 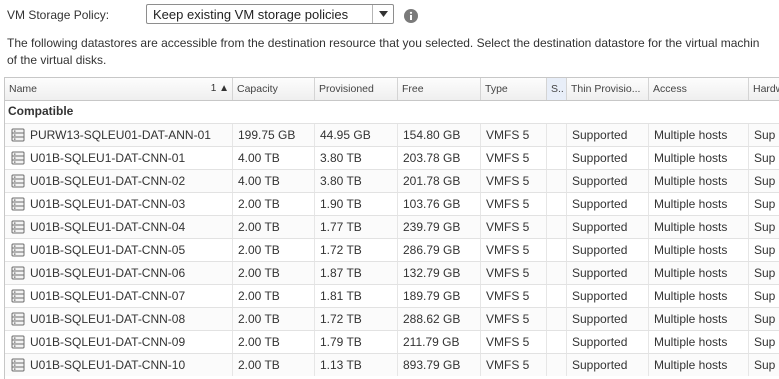 What do you see at coordinates (108, 342) in the screenshot?
I see `datastore-name: U01B-SQLEU1-DAT-CNN-09` at bounding box center [108, 342].